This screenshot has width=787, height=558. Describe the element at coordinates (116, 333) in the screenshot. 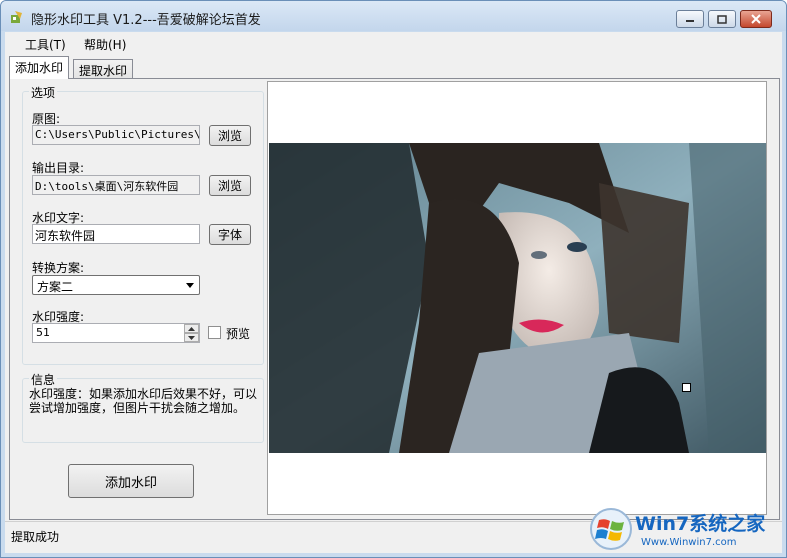

I see `strength-stepper: 51` at that location.